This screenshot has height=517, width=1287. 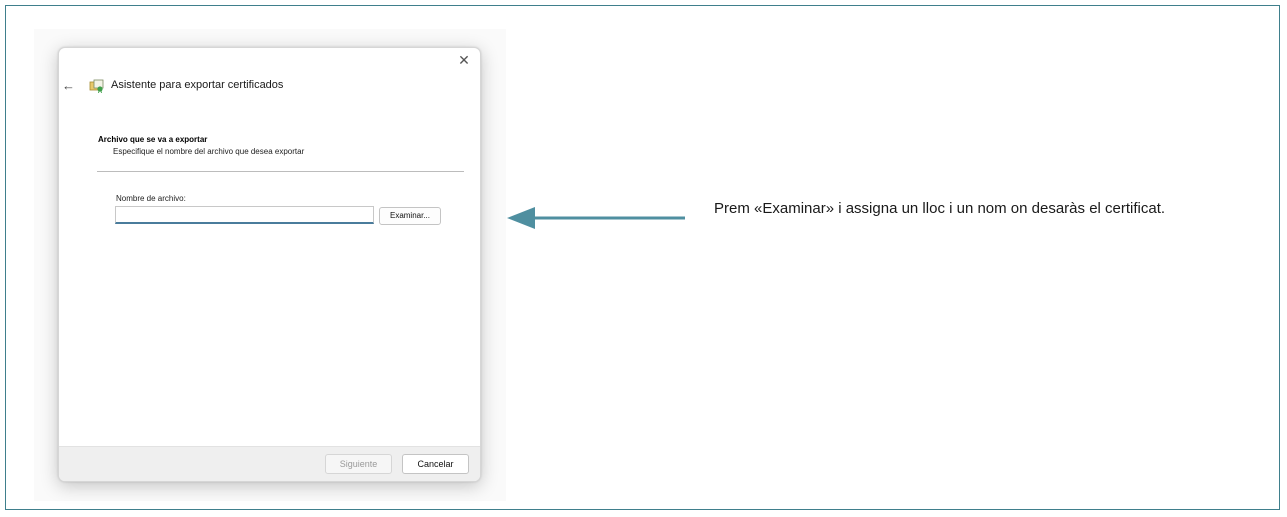 What do you see at coordinates (197, 85) in the screenshot?
I see `wizard-title: Asistente para exportar certificados` at bounding box center [197, 85].